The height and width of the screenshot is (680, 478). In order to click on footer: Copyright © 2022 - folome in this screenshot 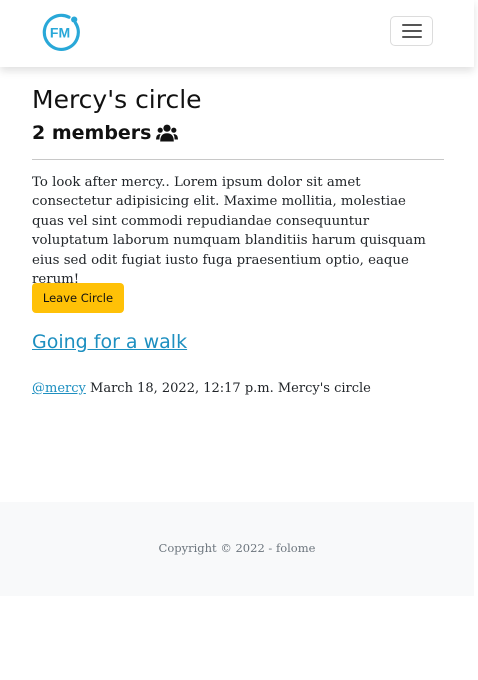, I will do `click(237, 549)`.